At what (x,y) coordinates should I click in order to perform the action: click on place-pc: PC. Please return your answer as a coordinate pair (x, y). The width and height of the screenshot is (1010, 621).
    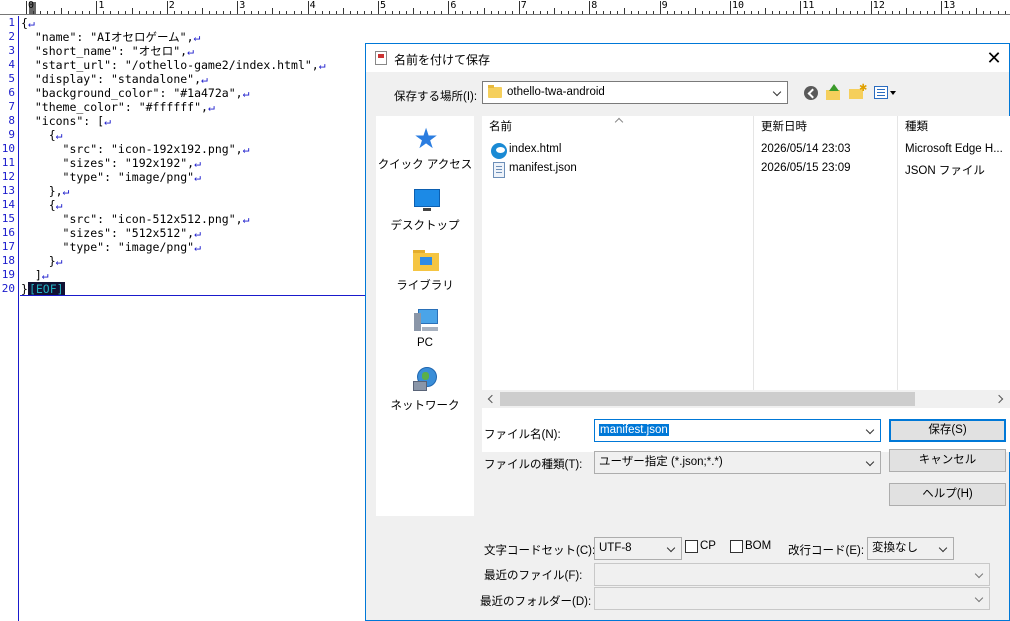
    Looking at the image, I should click on (425, 332).